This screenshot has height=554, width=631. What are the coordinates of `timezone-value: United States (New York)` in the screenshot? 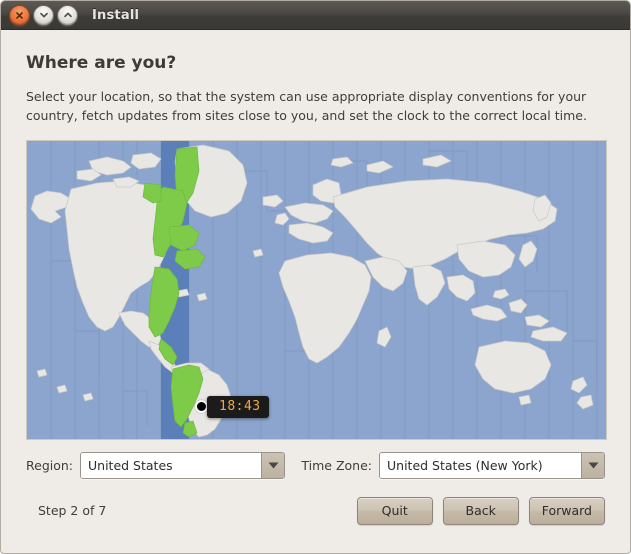 It's located at (480, 465).